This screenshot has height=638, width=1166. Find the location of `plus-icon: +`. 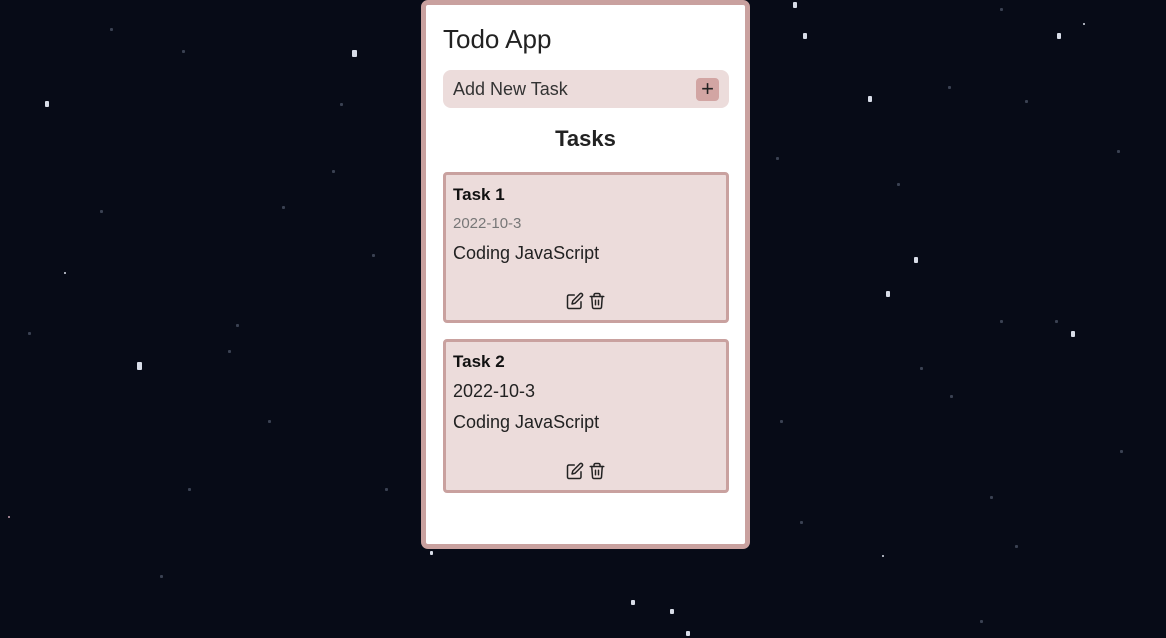

plus-icon: + is located at coordinates (707, 88).